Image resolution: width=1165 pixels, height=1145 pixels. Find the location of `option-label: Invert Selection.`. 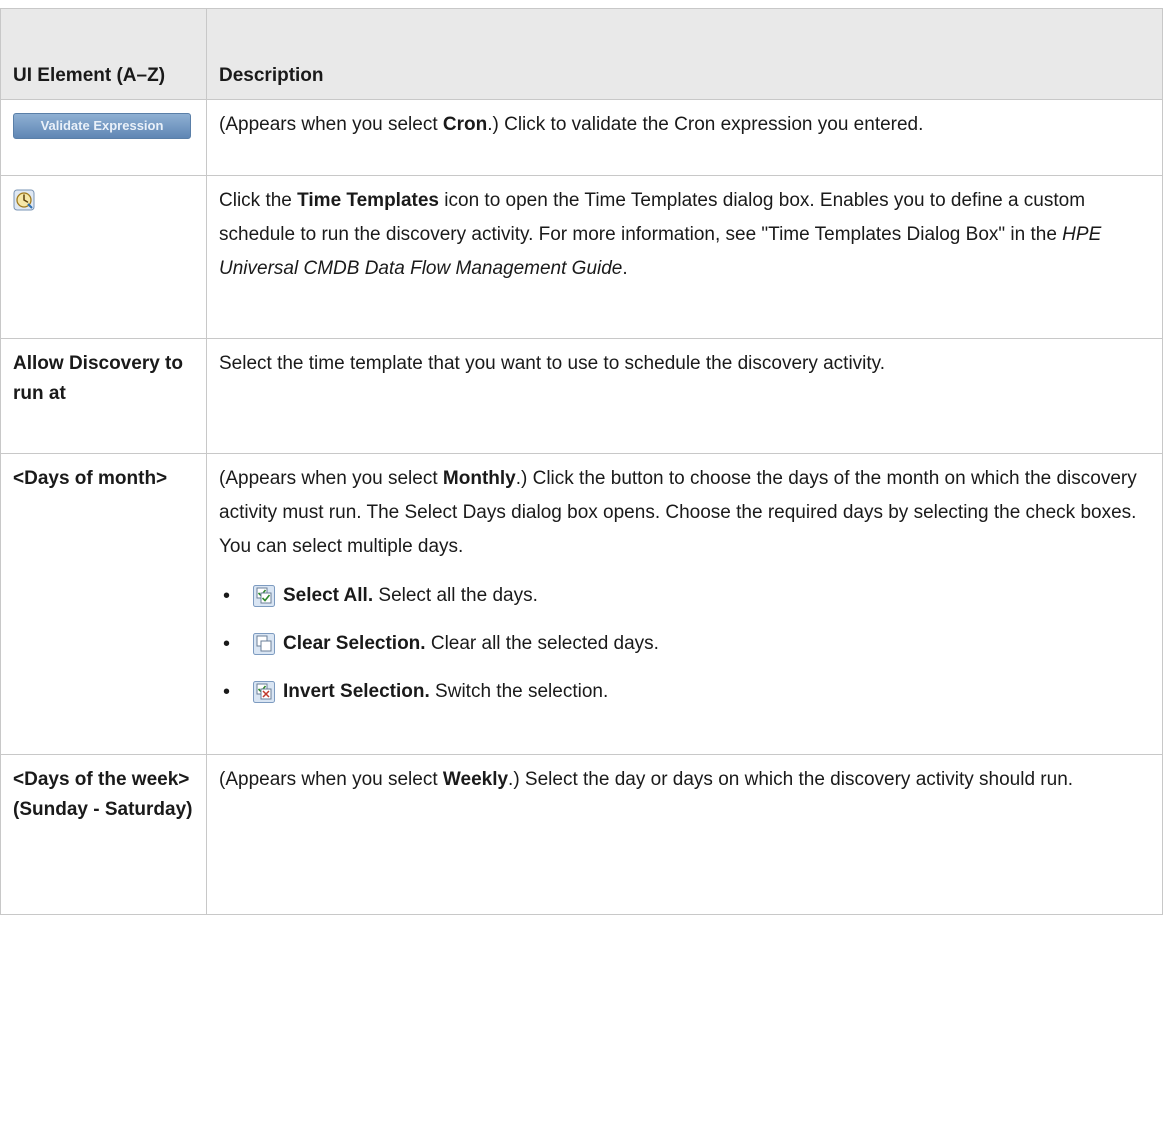

option-label: Invert Selection. is located at coordinates (356, 691).